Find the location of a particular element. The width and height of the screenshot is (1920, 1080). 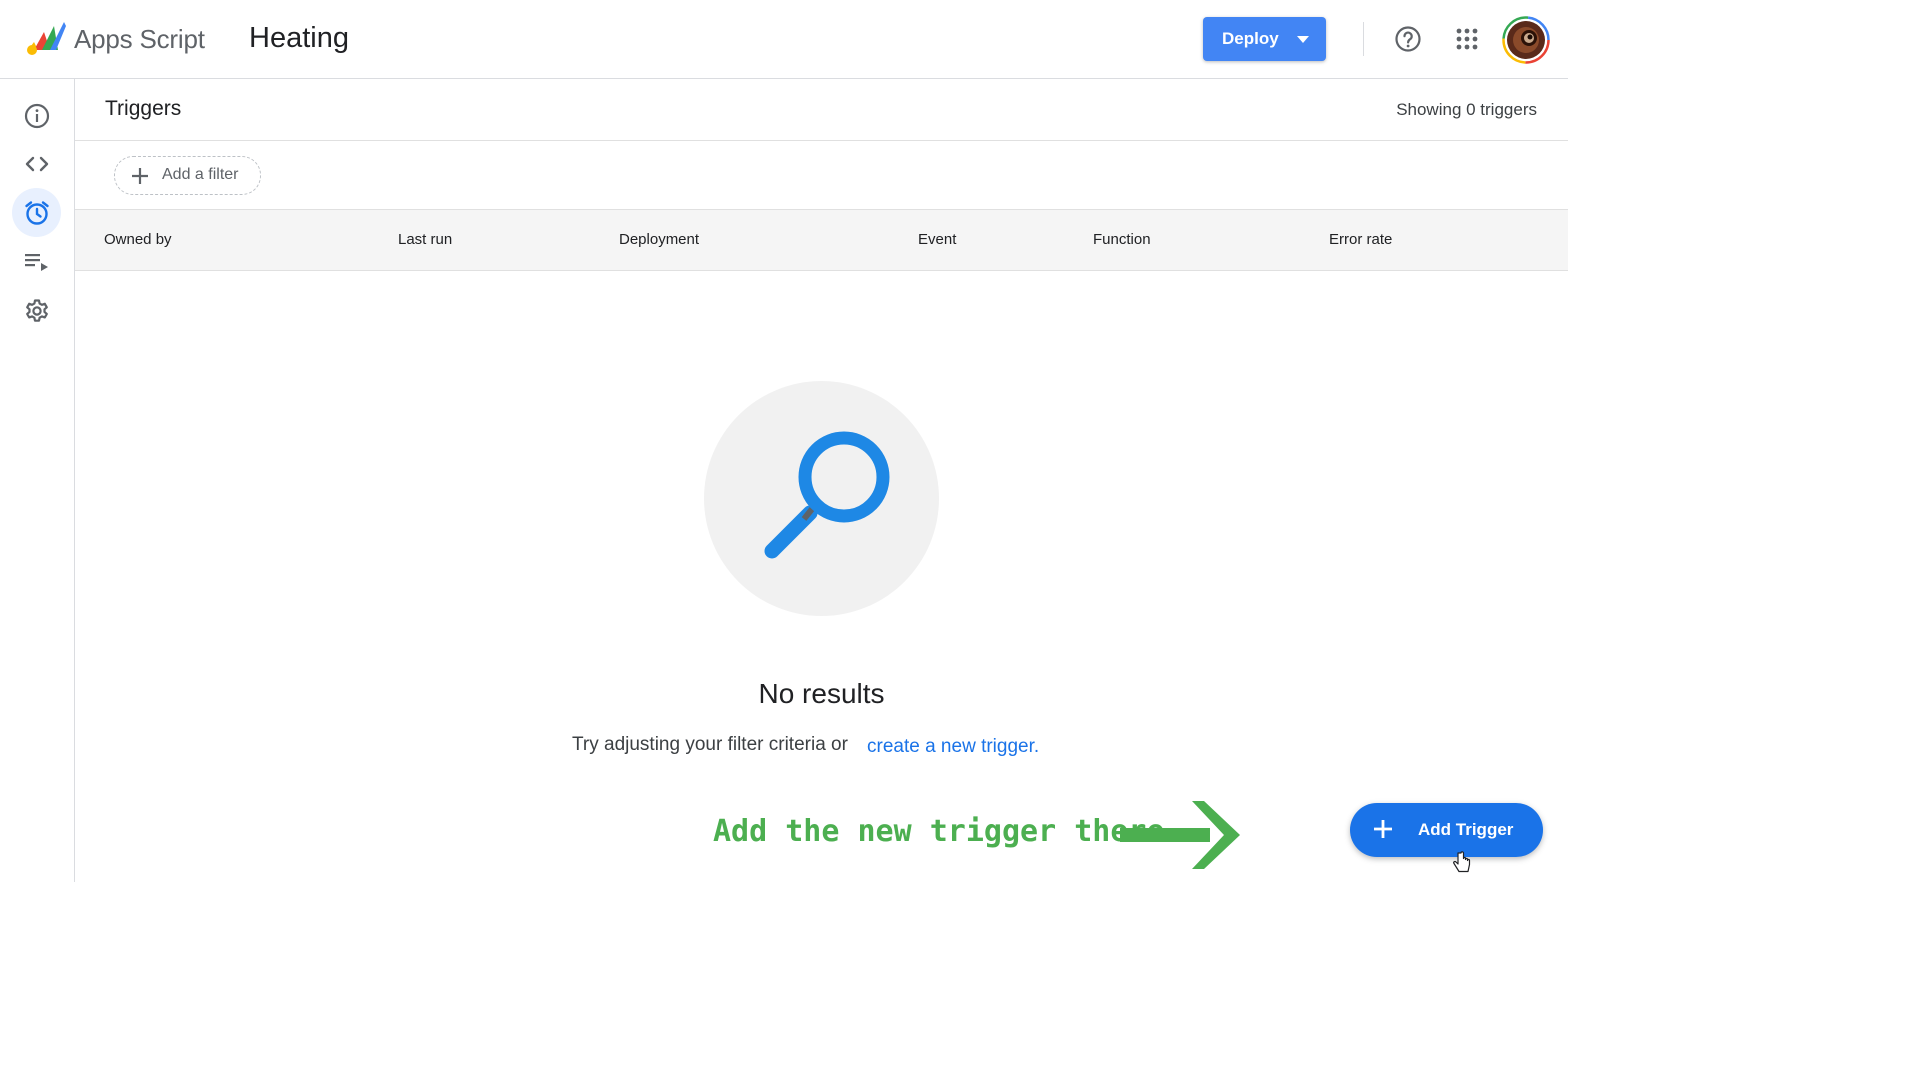

column-function: Function is located at coordinates (1122, 239).